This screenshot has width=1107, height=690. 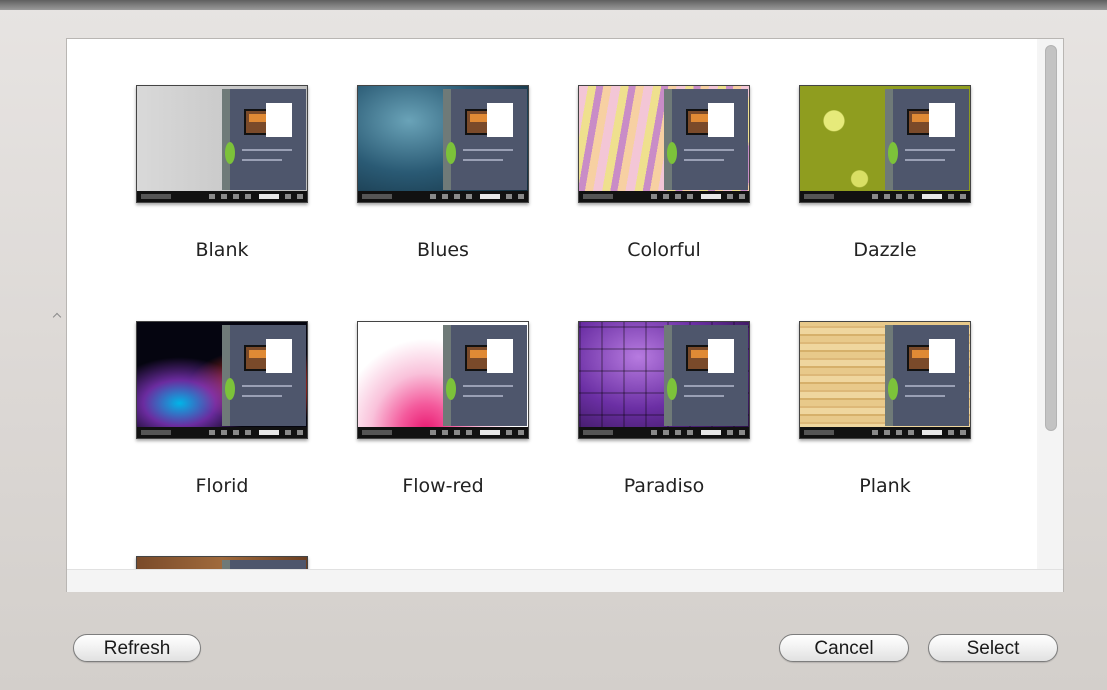 I want to click on template-dazzle: Dazzle, so click(x=885, y=173).